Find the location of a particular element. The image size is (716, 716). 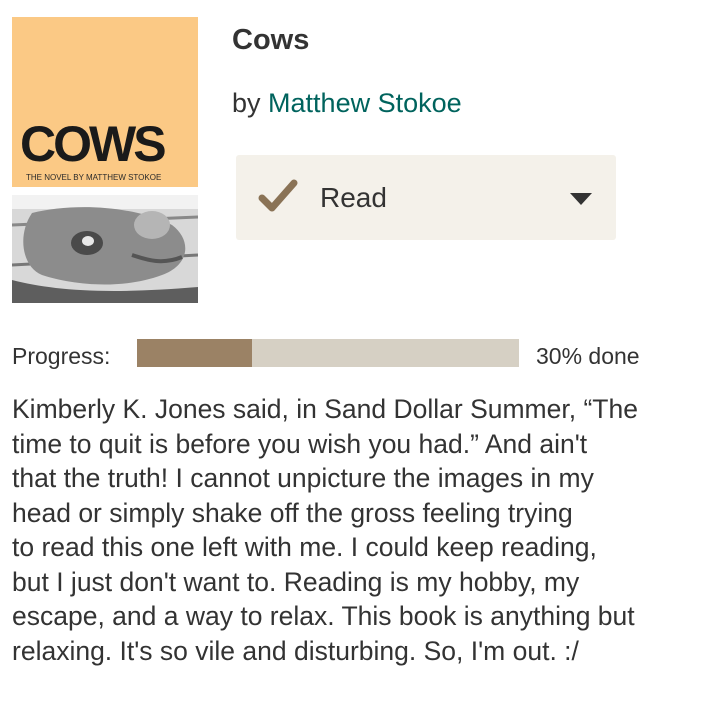

book-cover: COWS THE NOVEL BY MATTHEW STOKOE is located at coordinates (105, 160).